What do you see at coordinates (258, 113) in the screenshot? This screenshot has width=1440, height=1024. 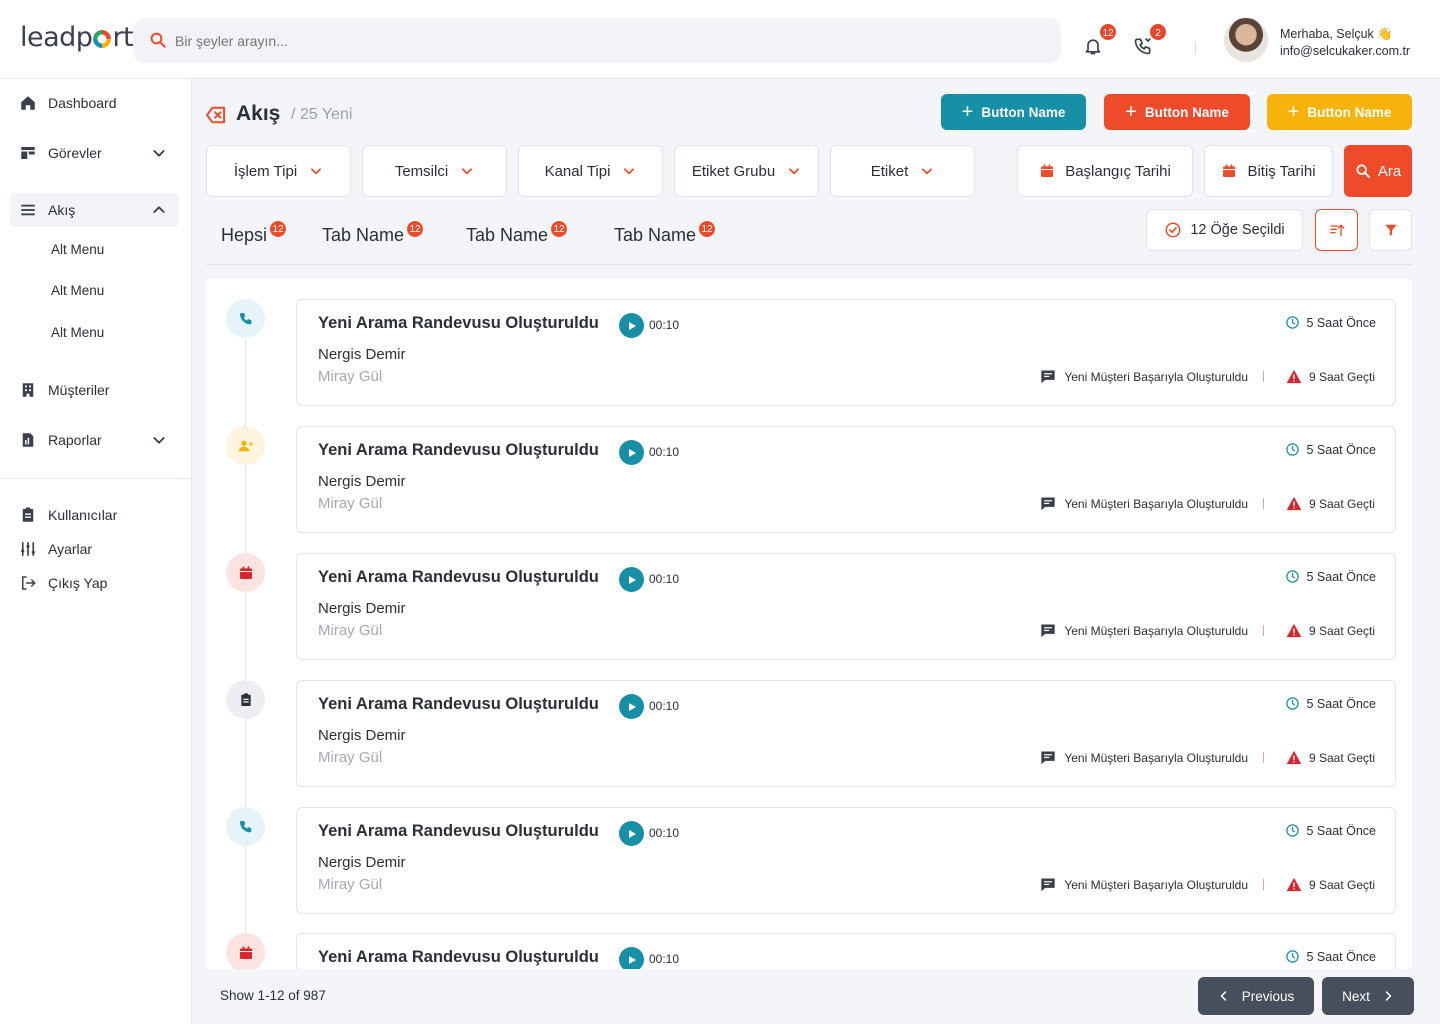 I see `page-title: Akış` at bounding box center [258, 113].